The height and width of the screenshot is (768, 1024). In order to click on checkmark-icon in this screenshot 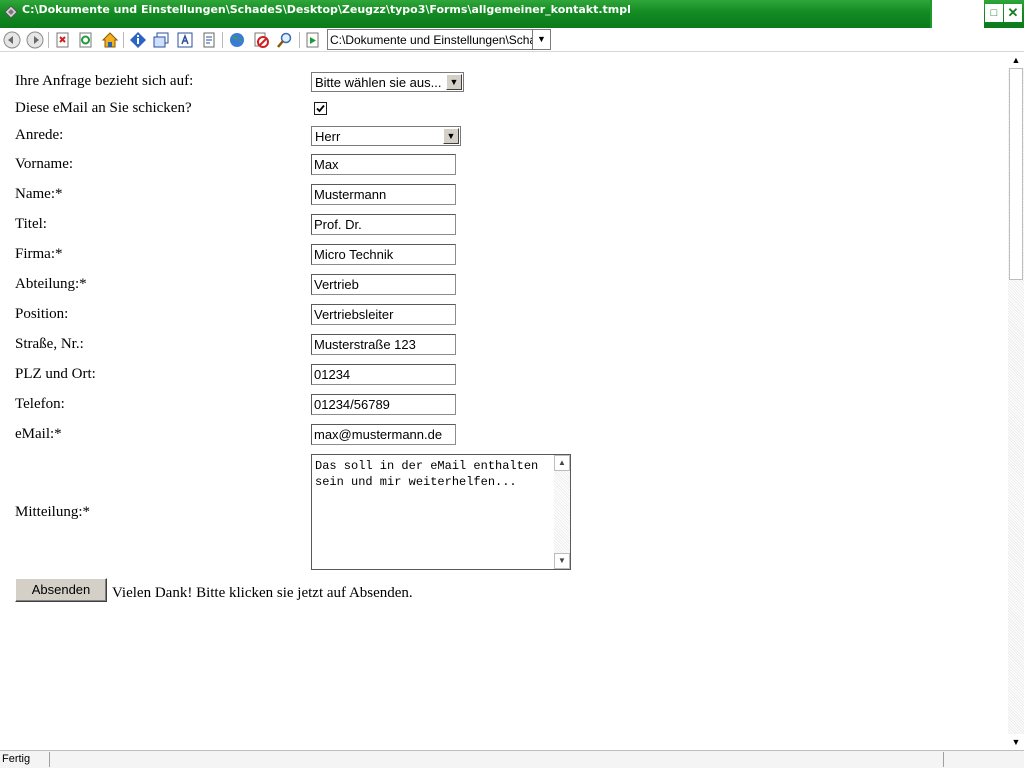, I will do `click(320, 108)`.